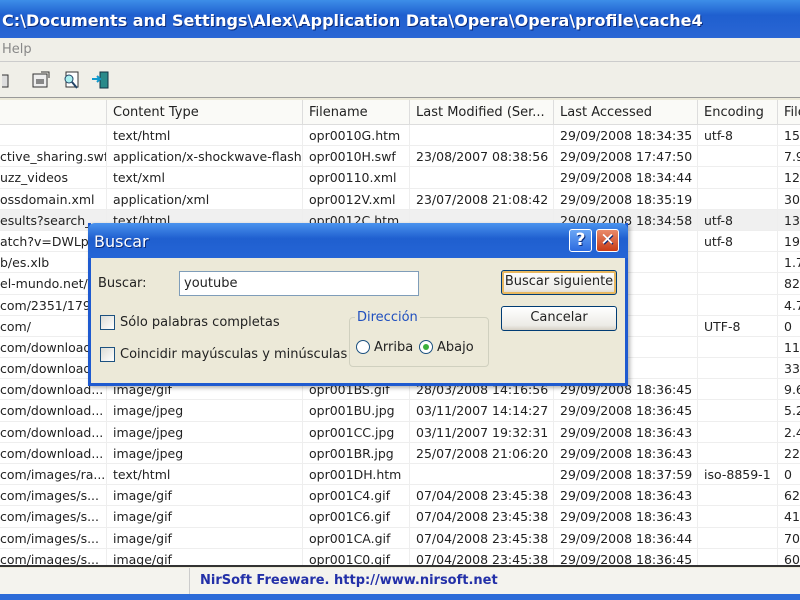 The image size is (800, 600). Describe the element at coordinates (107, 354) in the screenshot. I see `match-case-checkbox` at that location.